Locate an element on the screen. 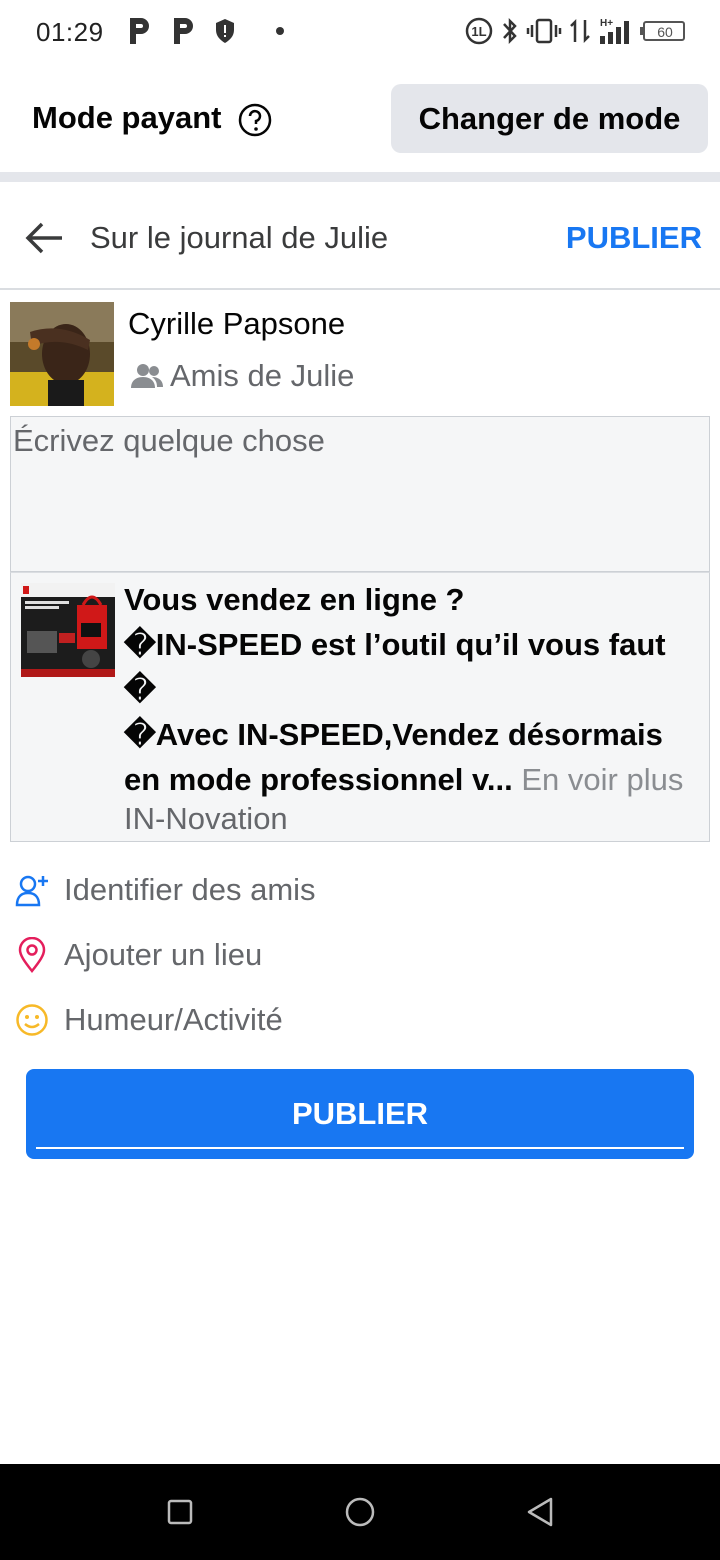 This screenshot has width=720, height=1560. back-button is located at coordinates (540, 1512).